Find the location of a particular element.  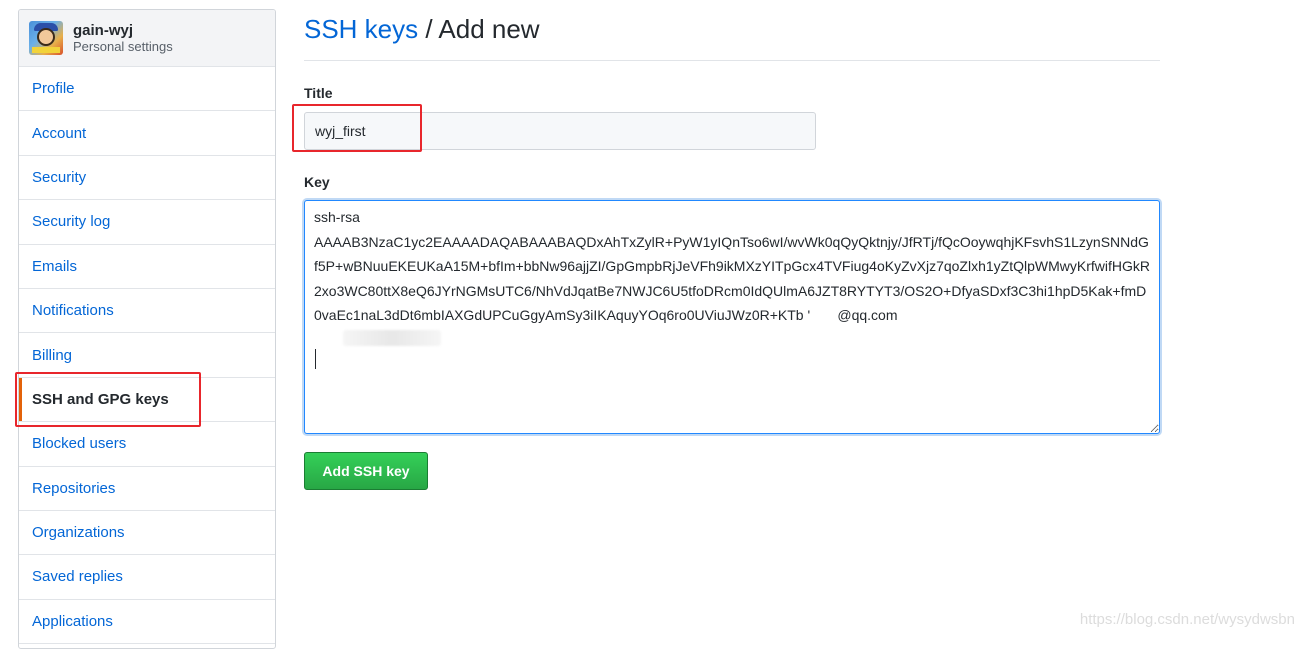

add-ssh-key-button: Add SSH key is located at coordinates (366, 471).